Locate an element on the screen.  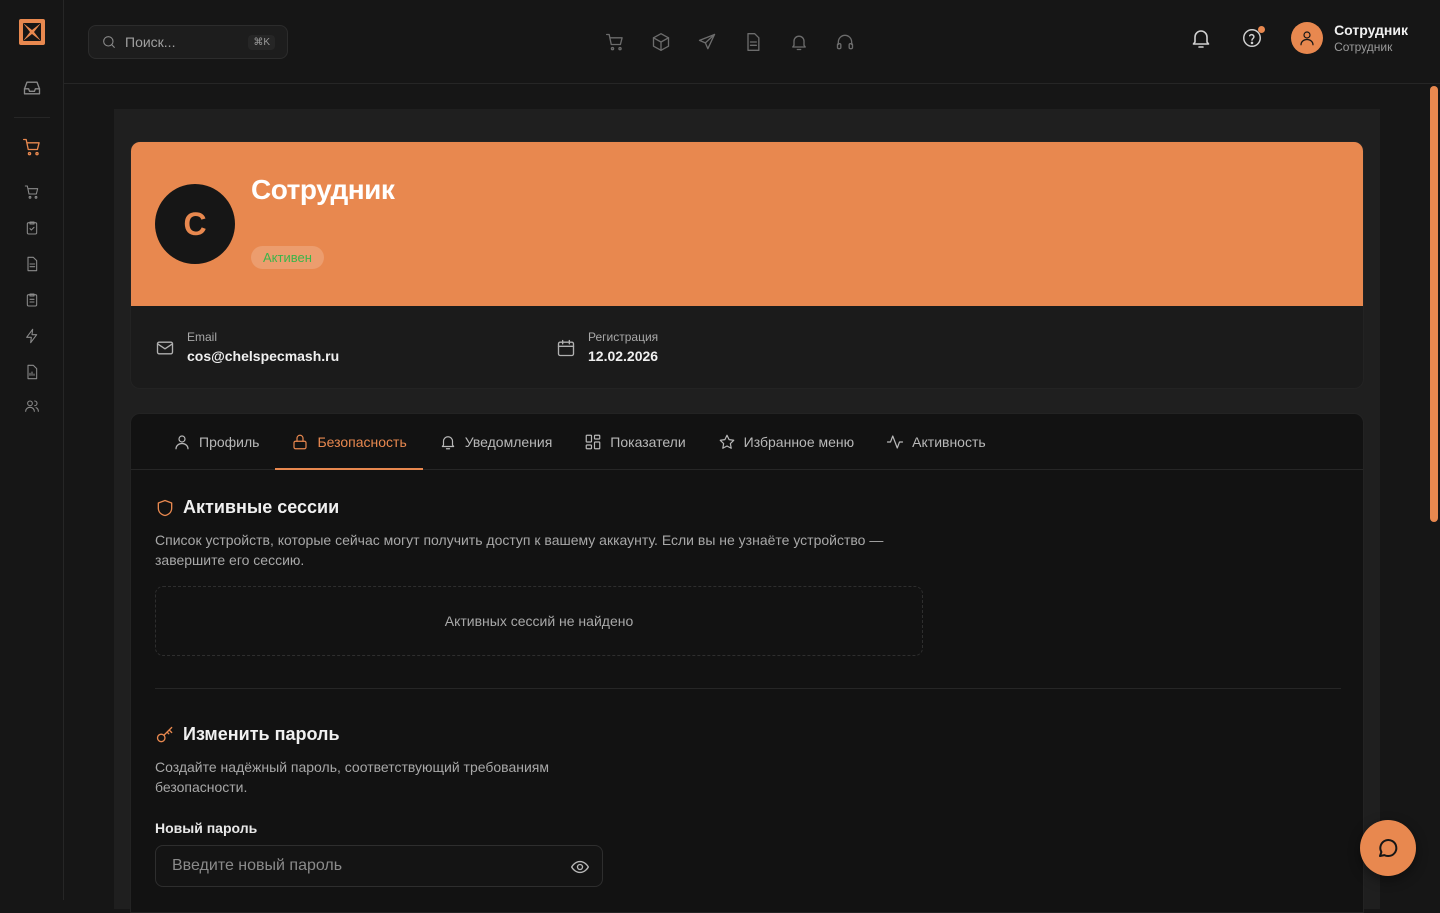
bell-icon is located at coordinates (448, 442).